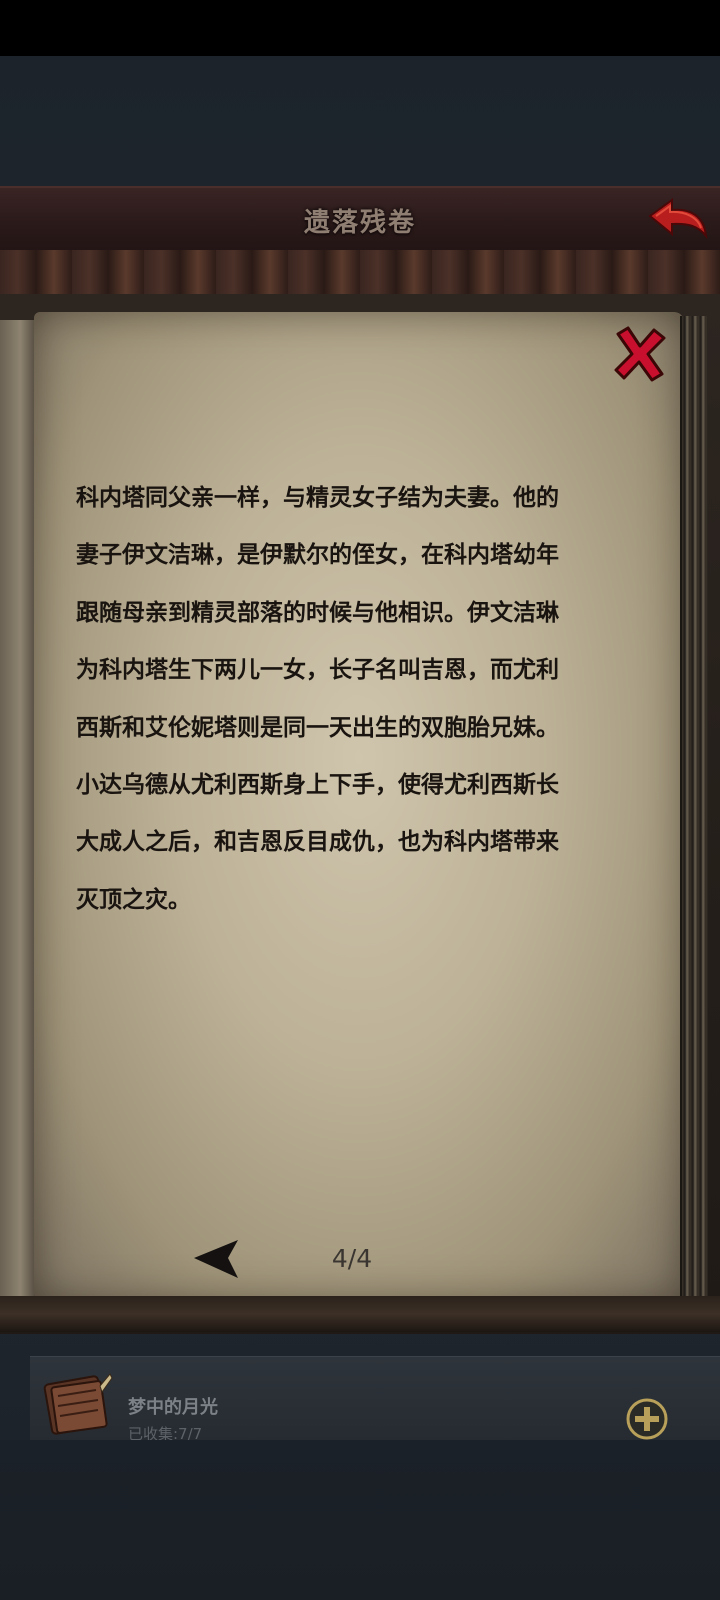 This screenshot has height=1600, width=720. I want to click on back-button, so click(678, 219).